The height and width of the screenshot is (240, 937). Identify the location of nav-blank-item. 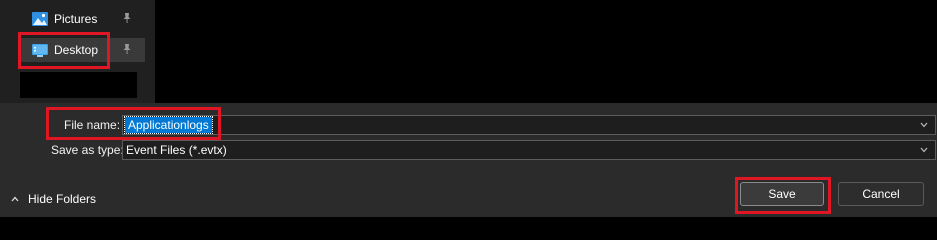
(78, 85).